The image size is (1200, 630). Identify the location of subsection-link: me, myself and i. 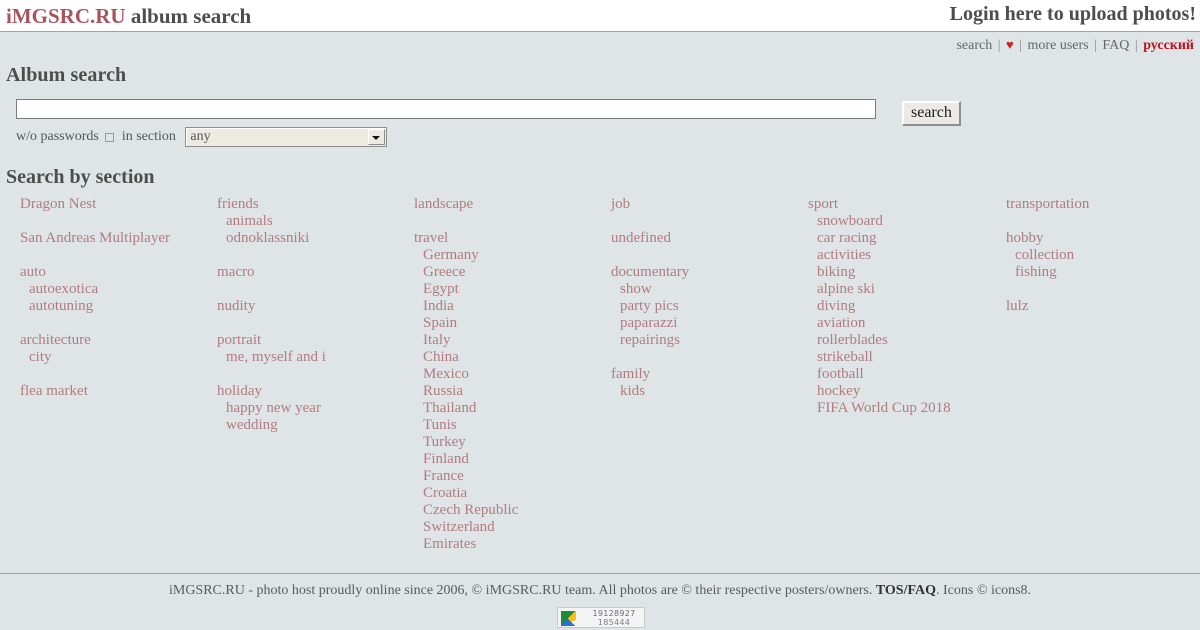
(317, 357).